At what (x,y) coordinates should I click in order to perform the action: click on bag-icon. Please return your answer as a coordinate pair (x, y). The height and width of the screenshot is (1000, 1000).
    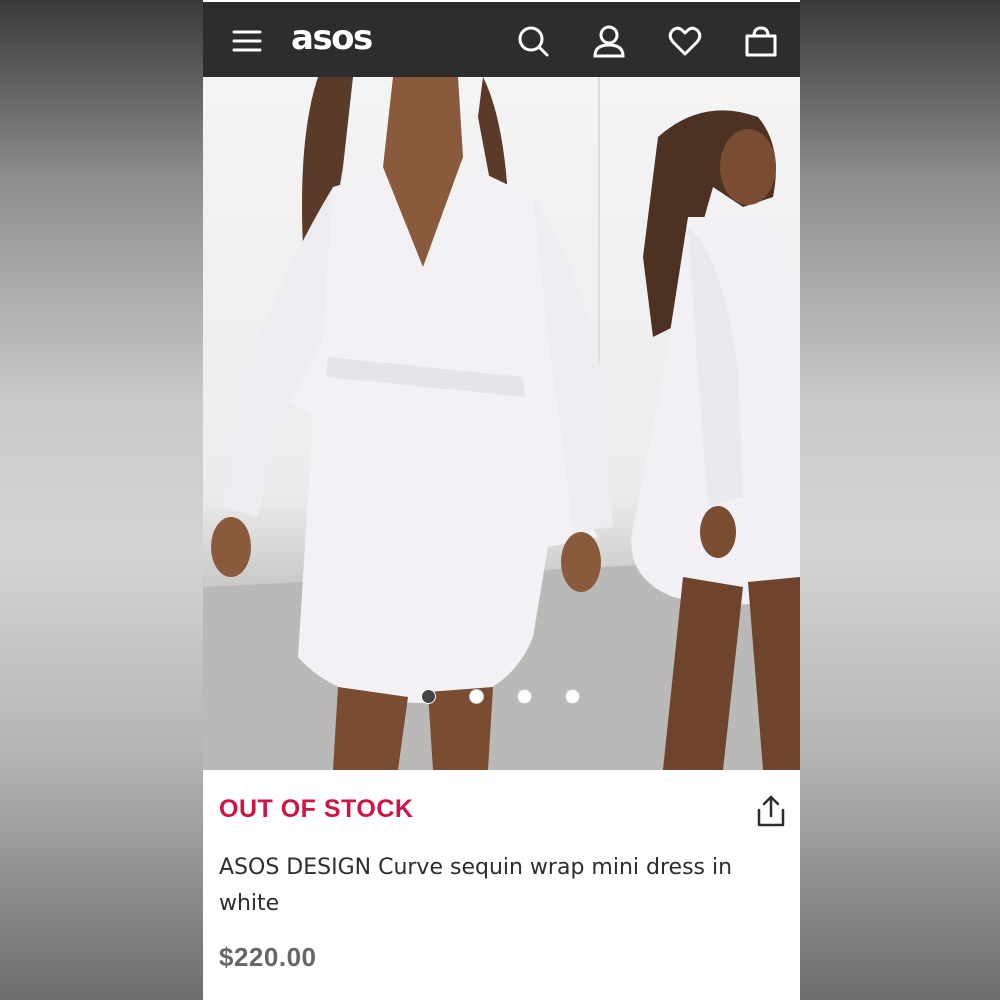
    Looking at the image, I should click on (761, 41).